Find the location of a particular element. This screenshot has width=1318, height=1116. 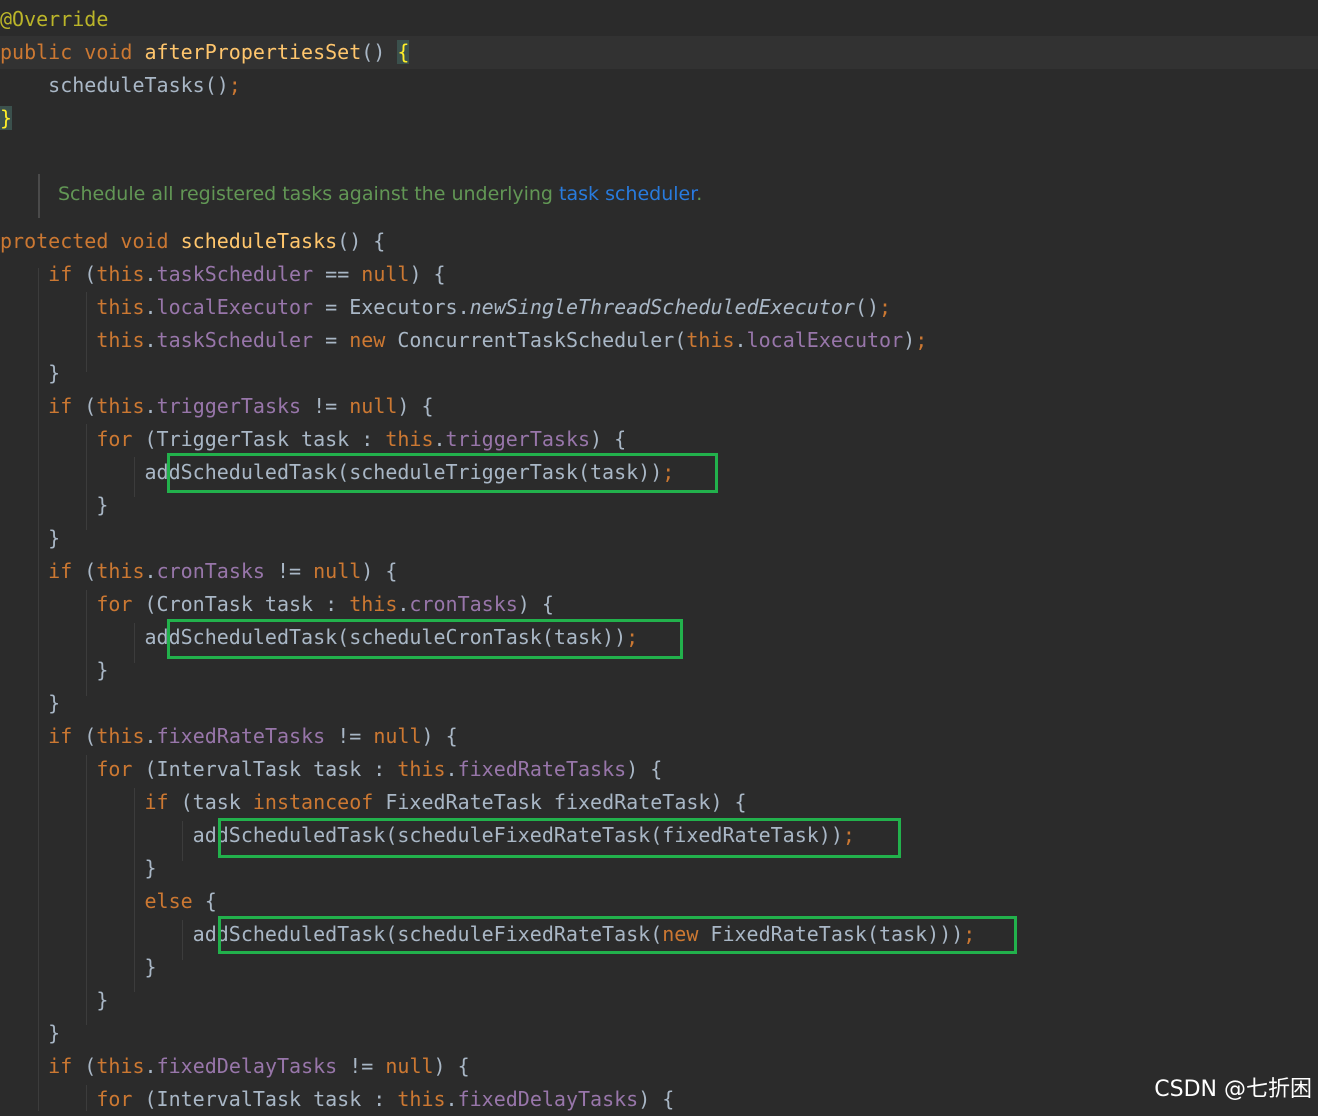

code-line: if (this.taskScheduler == null) { is located at coordinates (659, 274).